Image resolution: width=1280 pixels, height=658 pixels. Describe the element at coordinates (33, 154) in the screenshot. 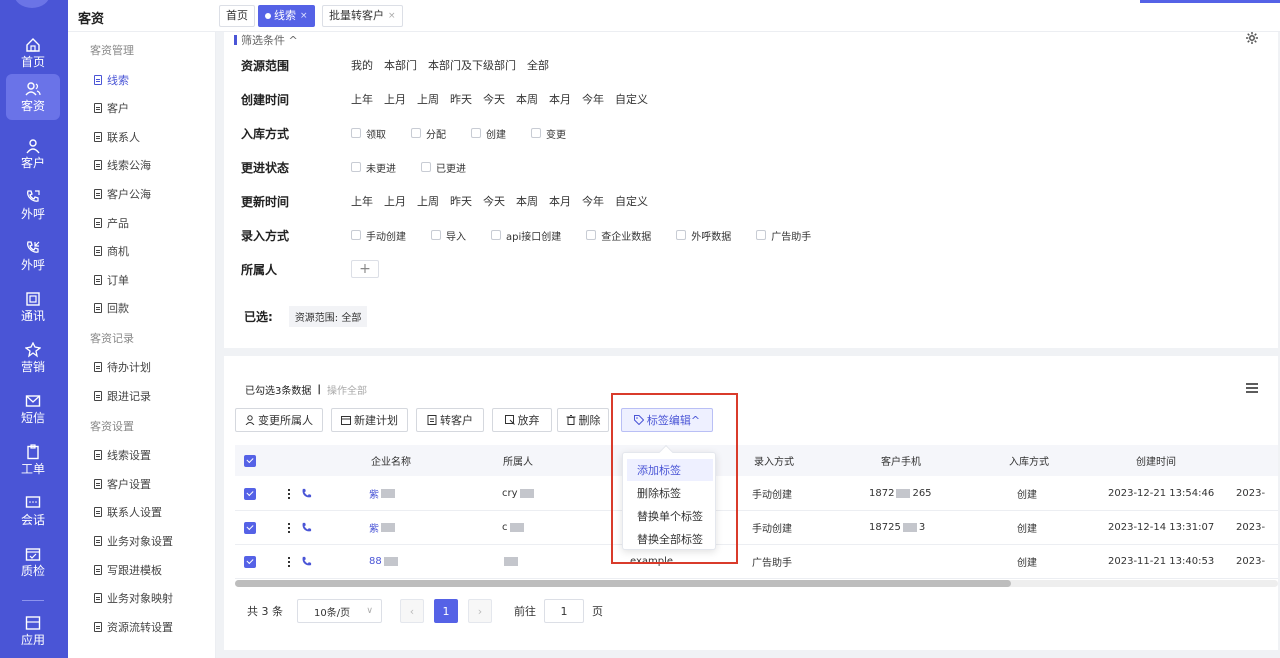

I see `nav-person: 客户` at that location.